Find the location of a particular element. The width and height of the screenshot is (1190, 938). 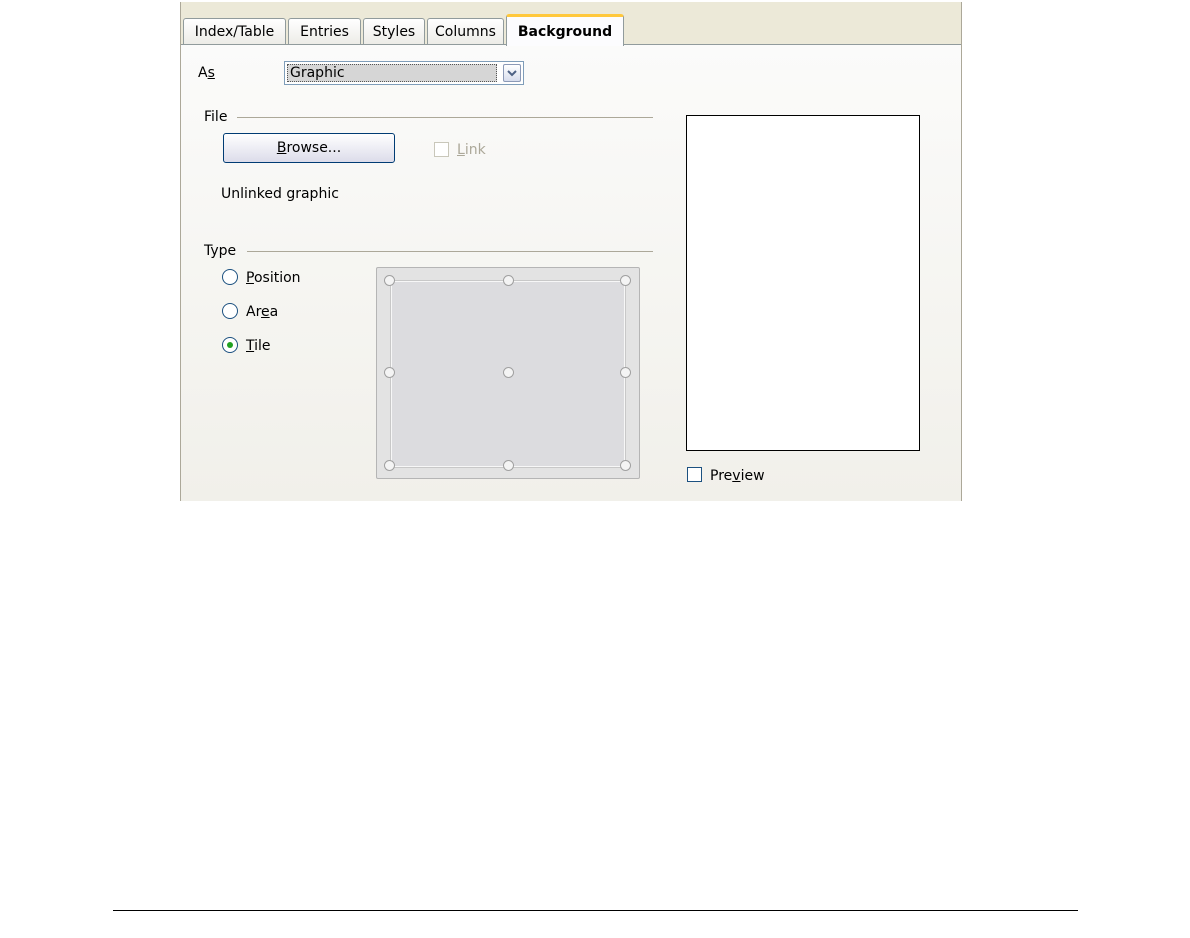

tab-columns: Columns is located at coordinates (465, 31).